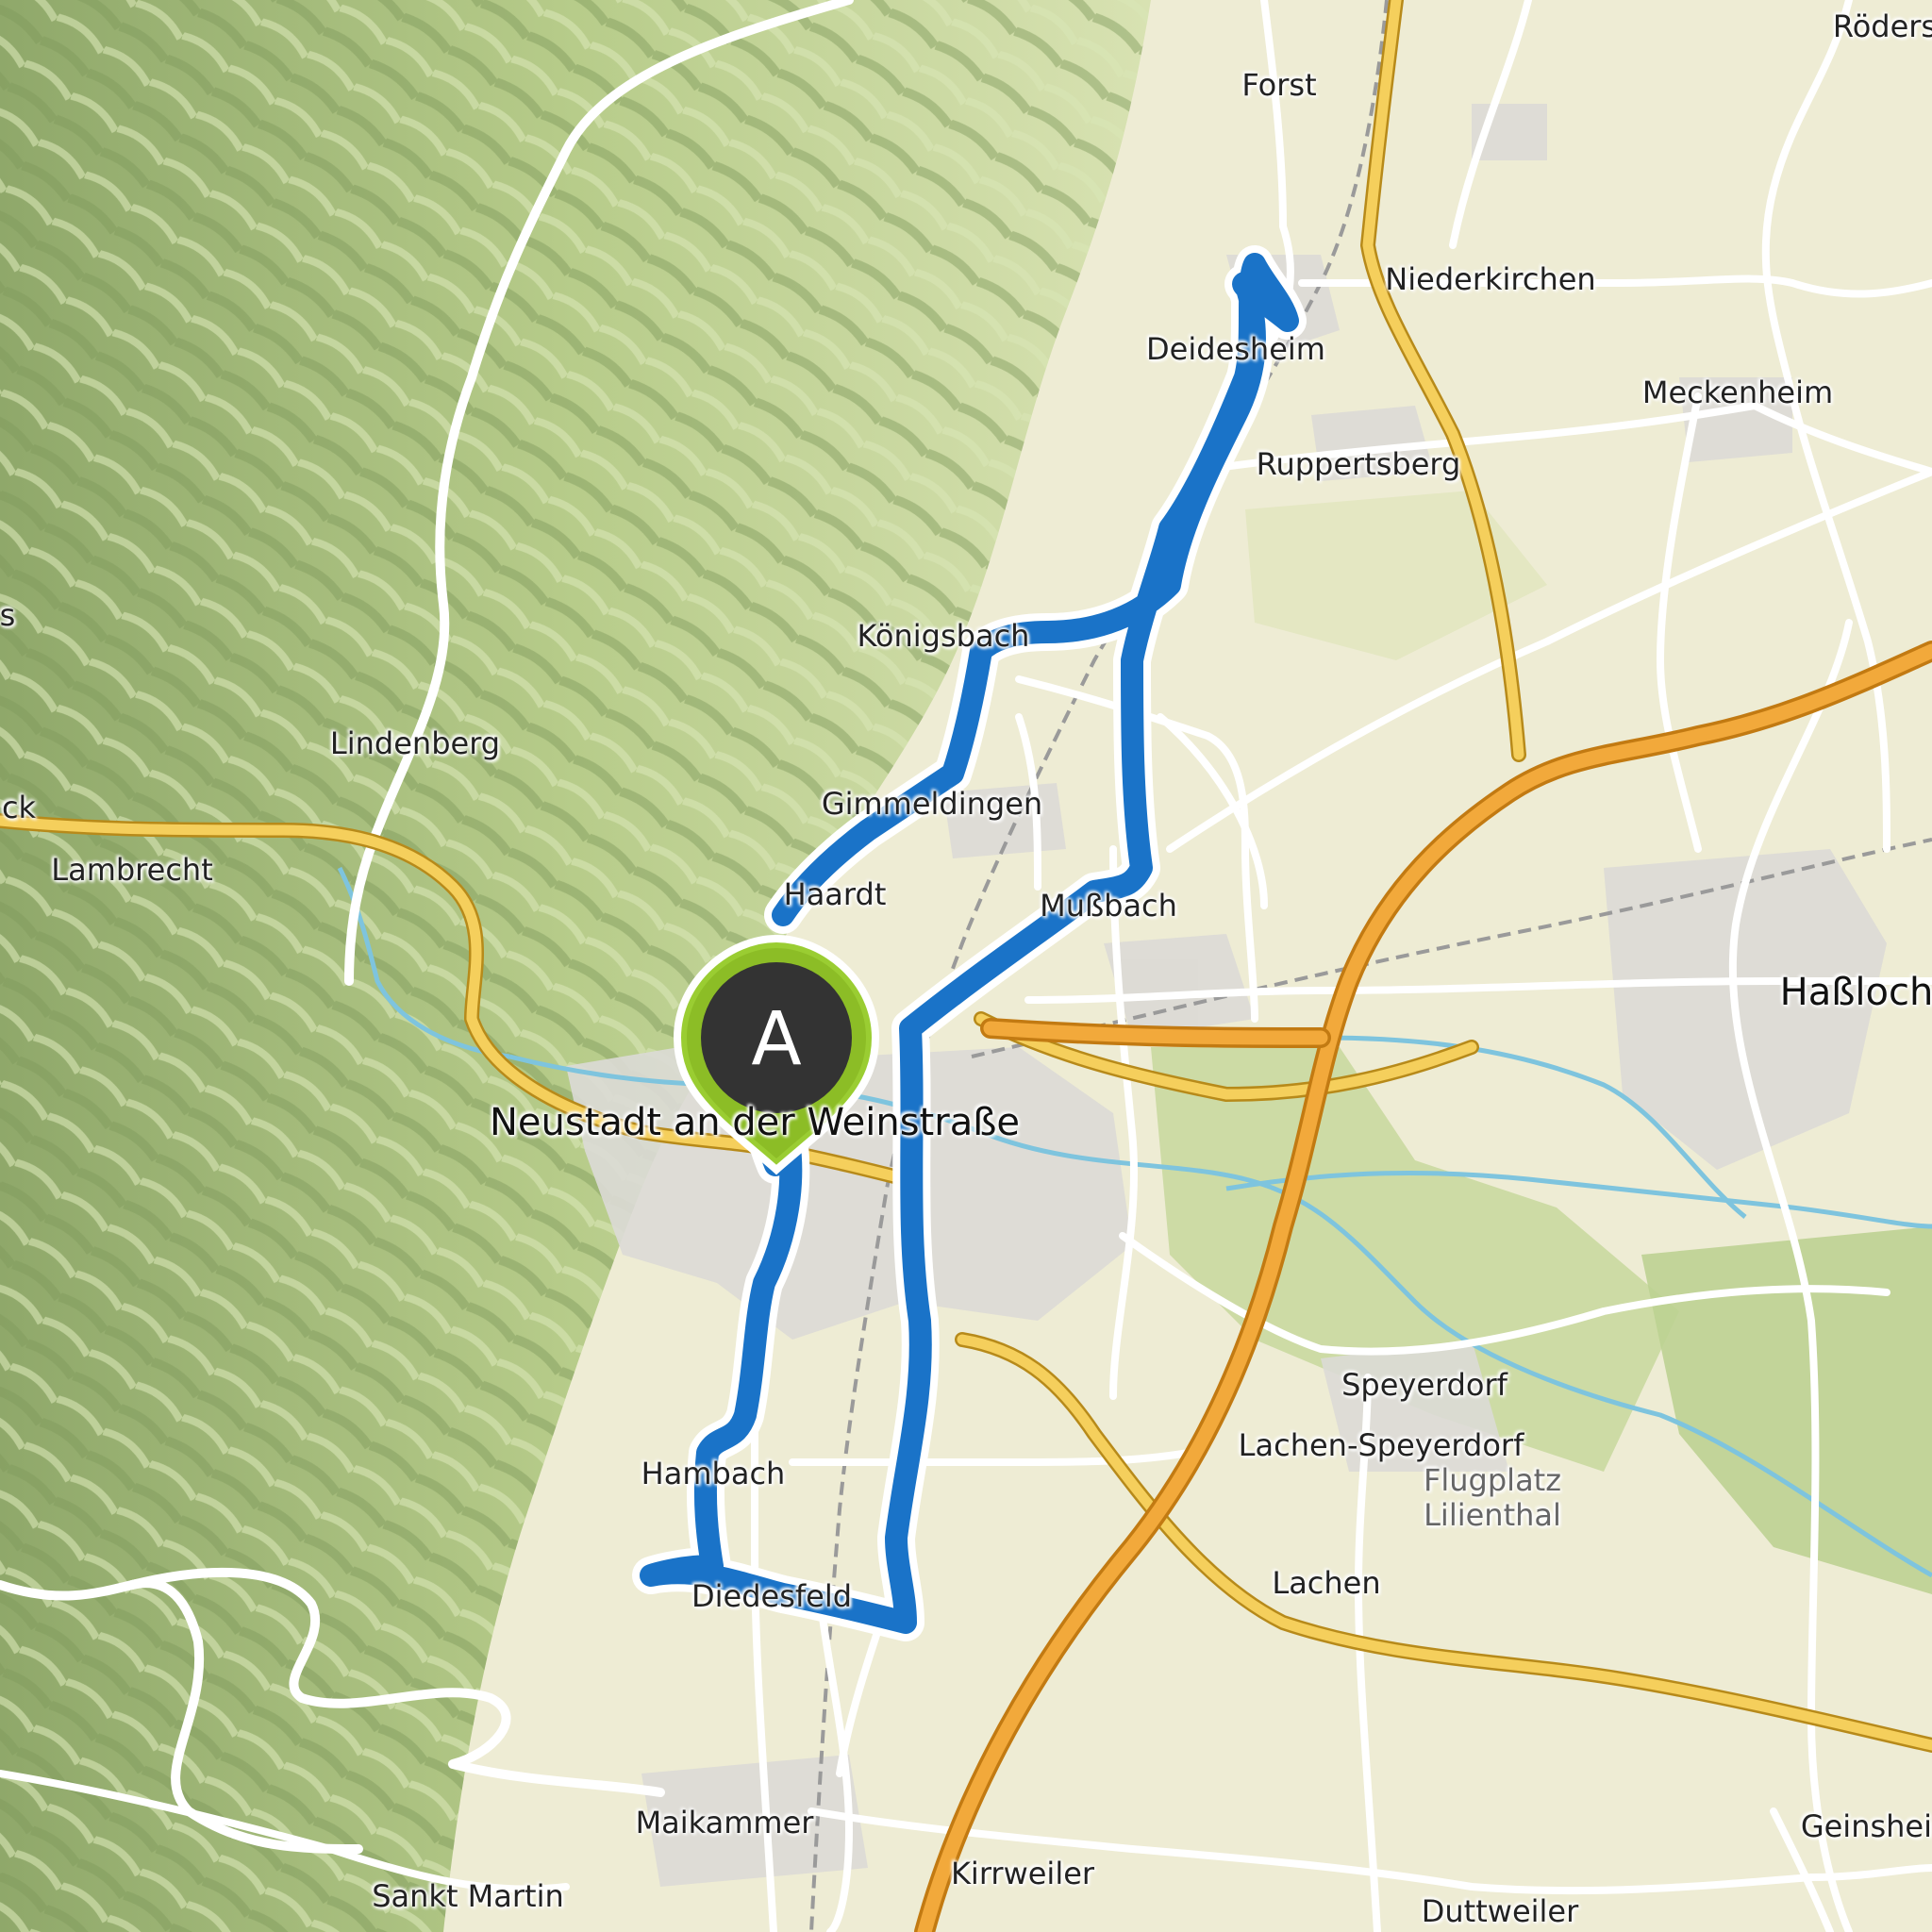 The width and height of the screenshot is (1932, 1932). What do you see at coordinates (1424, 1385) in the screenshot?
I see `place-label-speyerdorf: Speyerdorf` at bounding box center [1424, 1385].